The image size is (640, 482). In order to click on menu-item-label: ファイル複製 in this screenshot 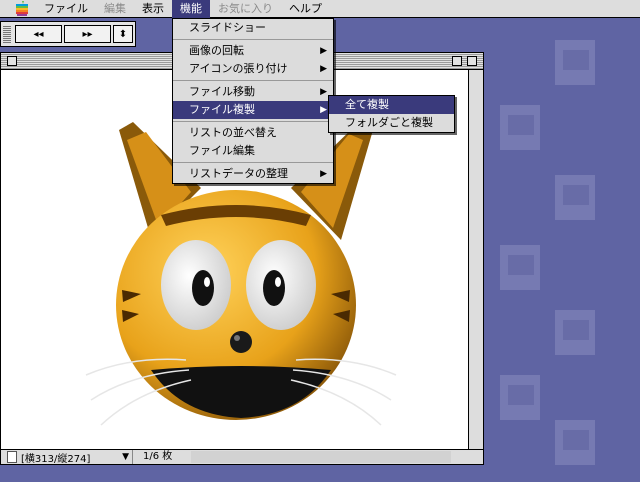, I will do `click(222, 109)`.